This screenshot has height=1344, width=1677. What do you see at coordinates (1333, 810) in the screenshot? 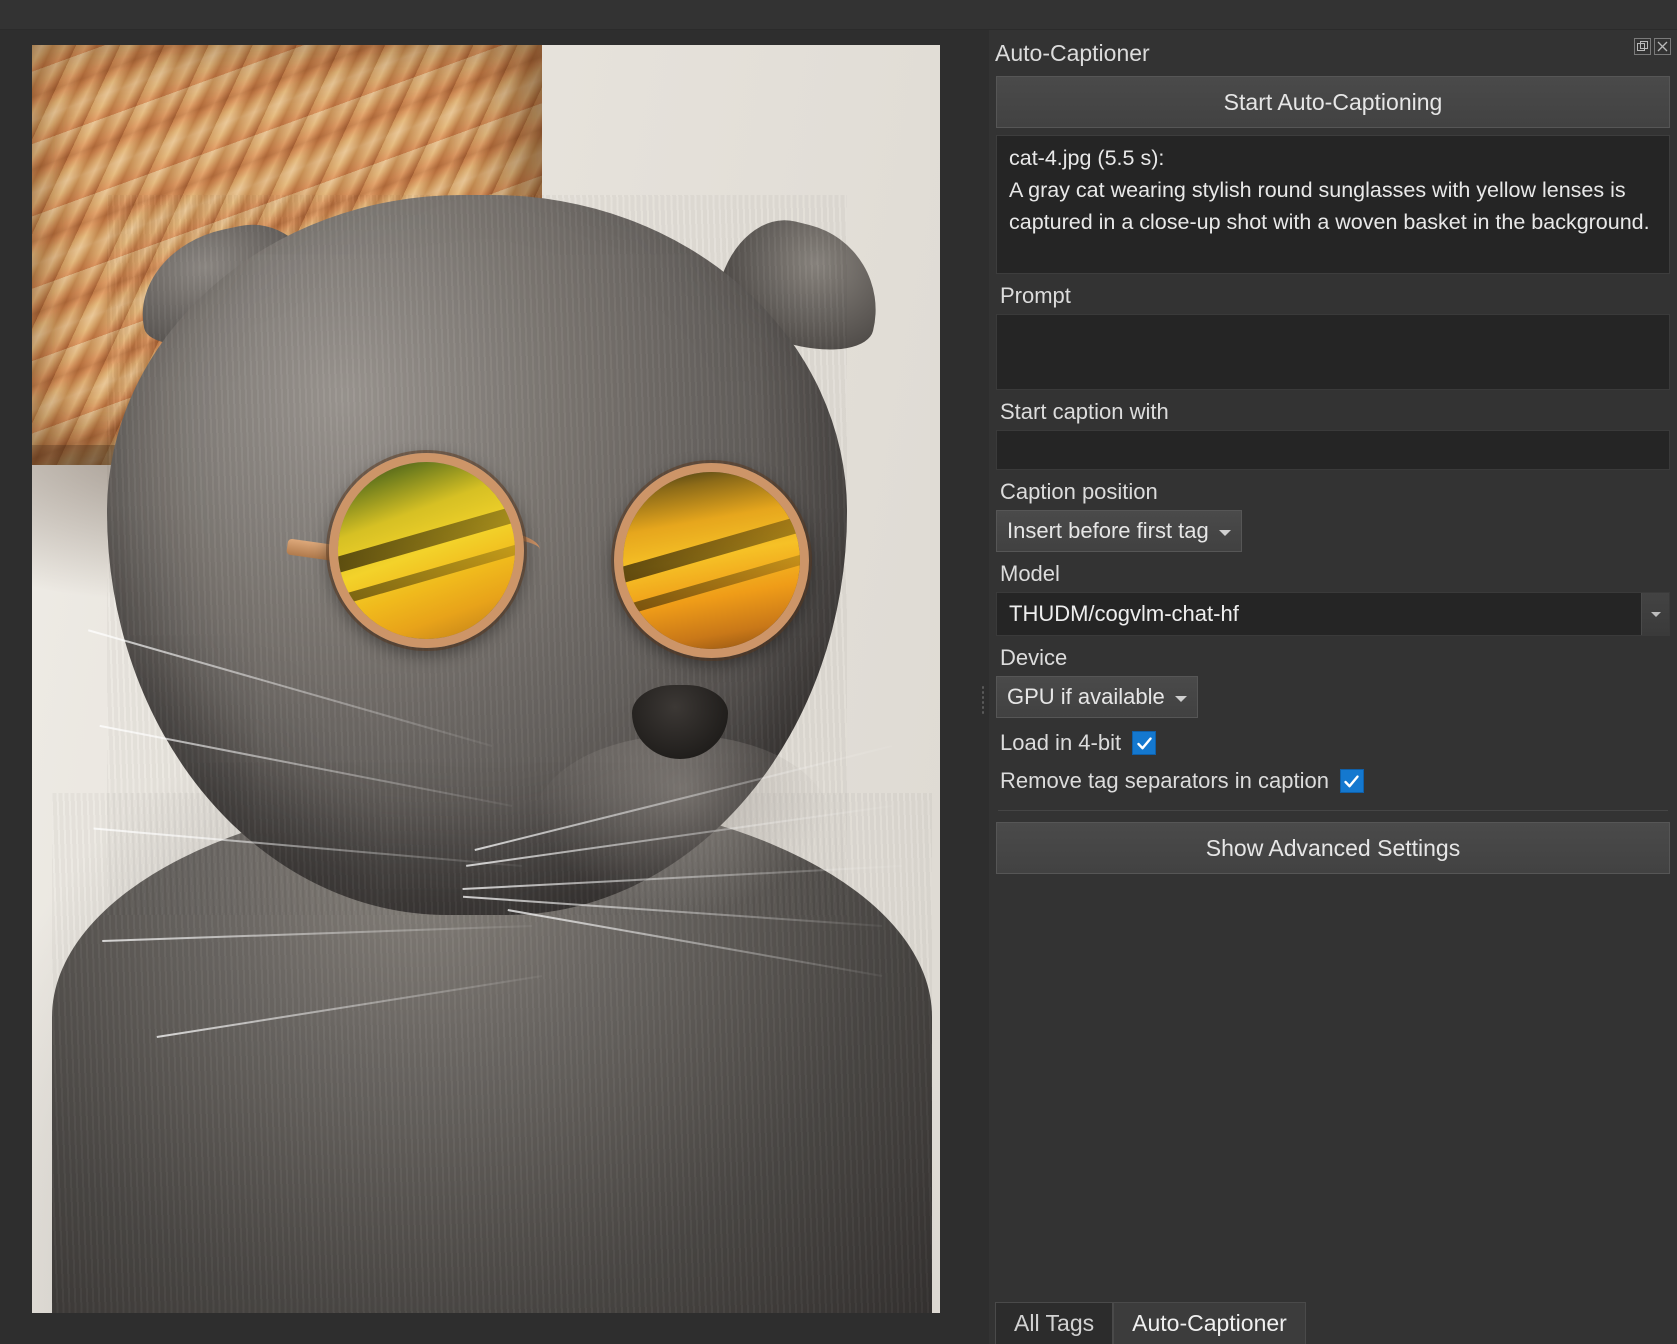
I see `section-divider` at bounding box center [1333, 810].